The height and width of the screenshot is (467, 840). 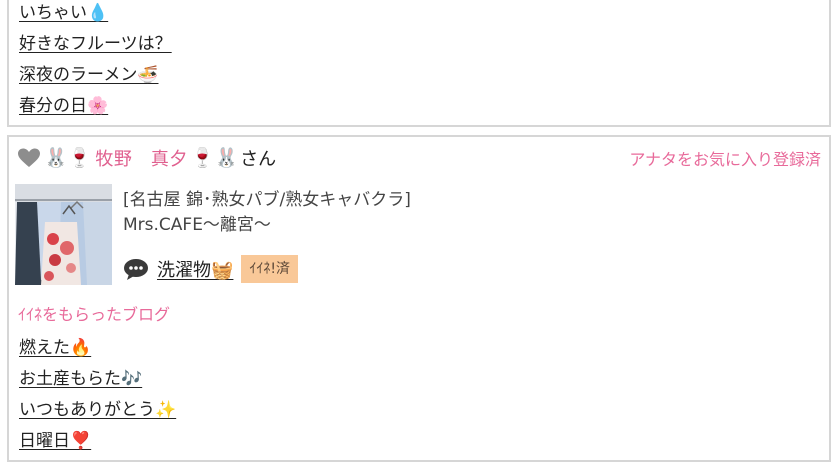 What do you see at coordinates (95, 75) in the screenshot?
I see `blog-link: 深夜のラーメン🍜` at bounding box center [95, 75].